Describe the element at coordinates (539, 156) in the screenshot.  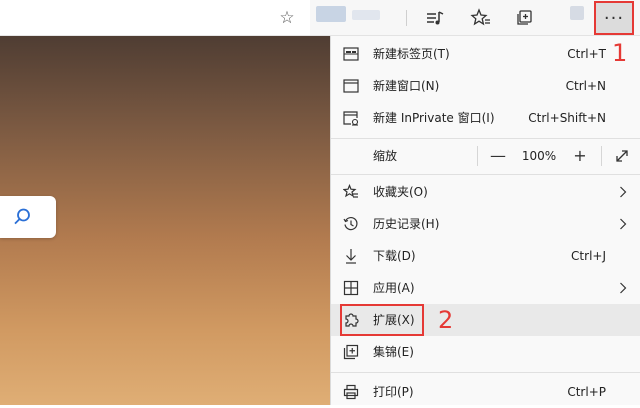
I see `zoom-value: 100%` at that location.